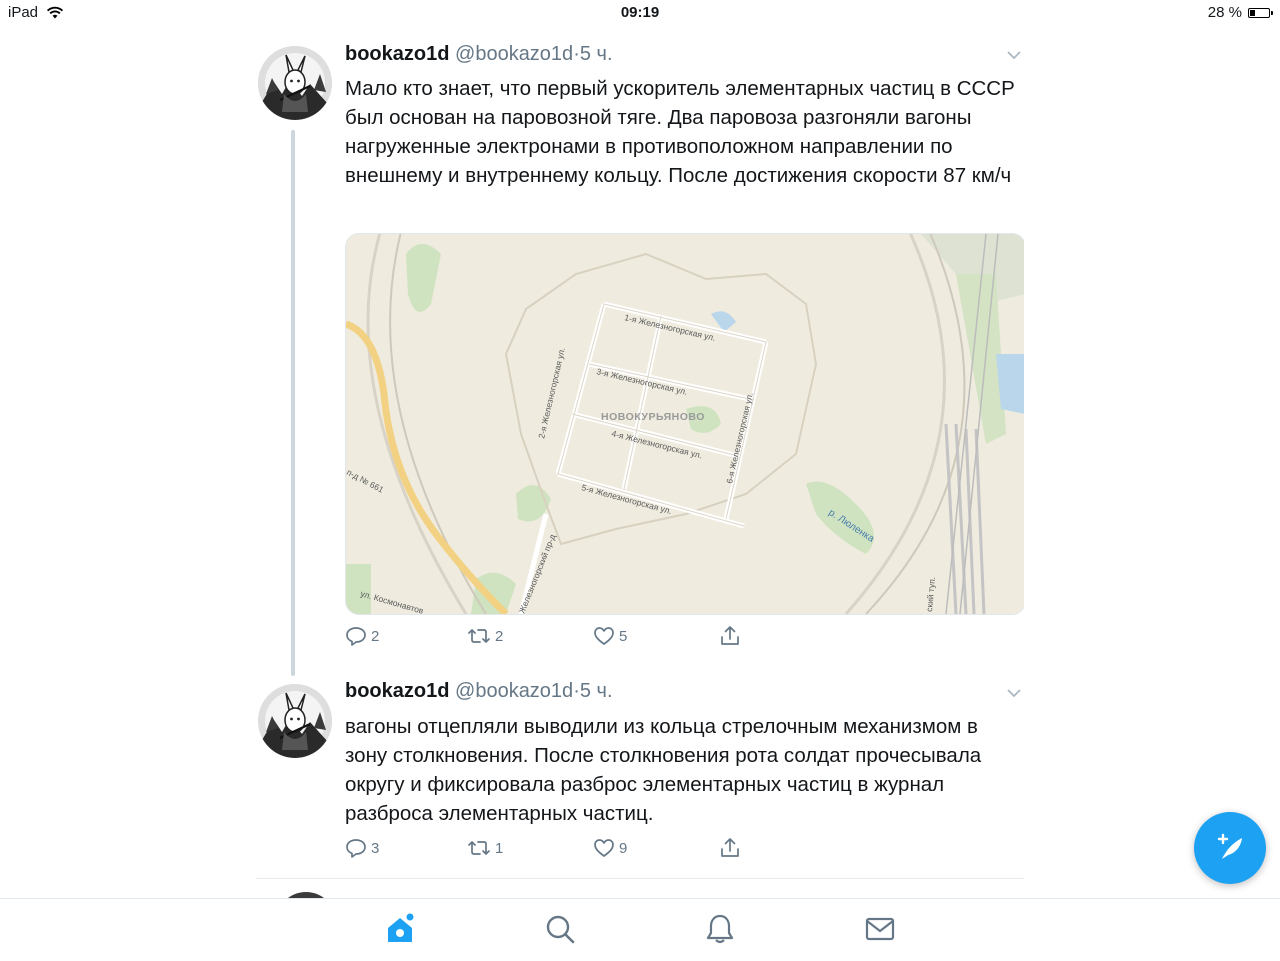  Describe the element at coordinates (640, 878) in the screenshot. I see `tweet-divider` at that location.